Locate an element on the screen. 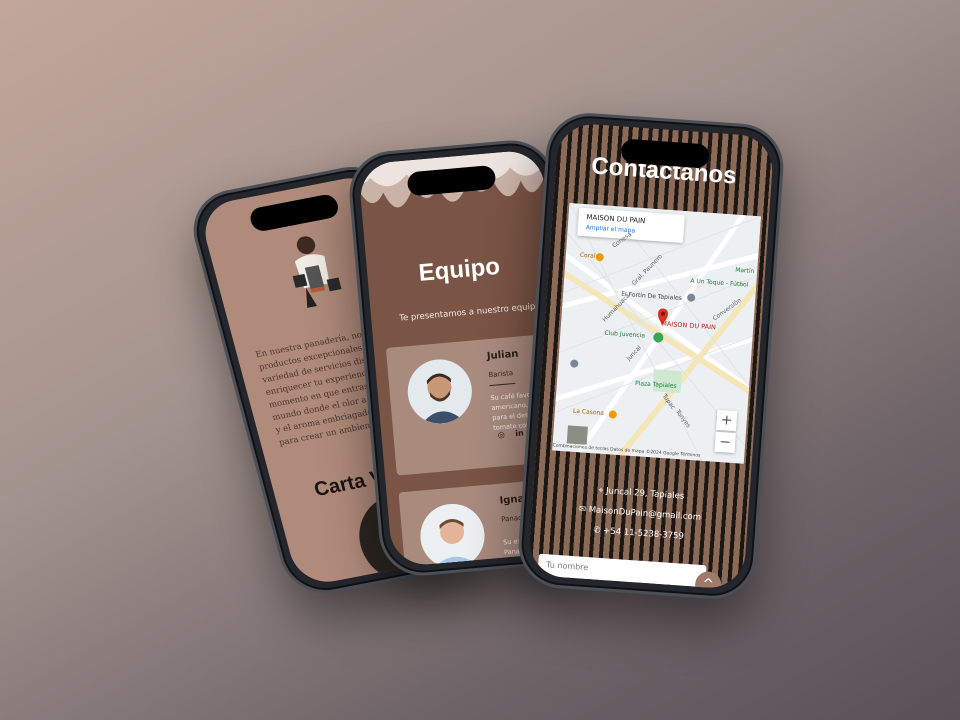 This screenshot has width=960, height=720. contact-phone: ✆ +54 11-5238-3759 is located at coordinates (638, 533).